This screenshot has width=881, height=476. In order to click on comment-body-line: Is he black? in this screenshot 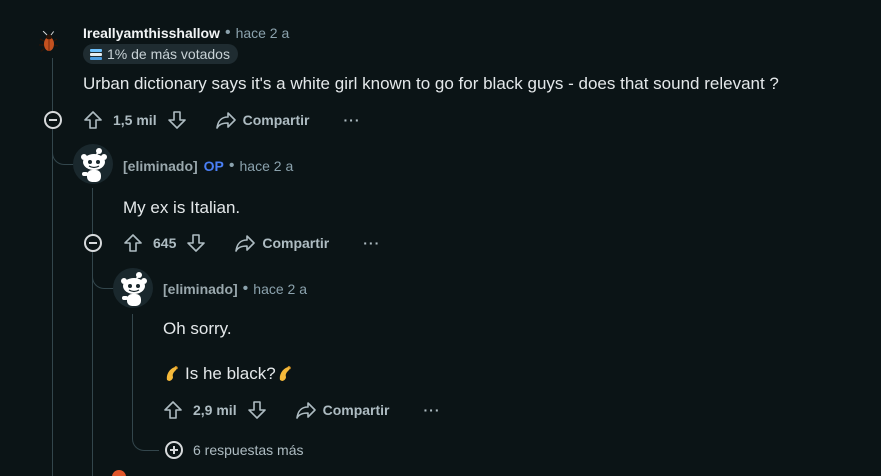, I will do `click(229, 374)`.